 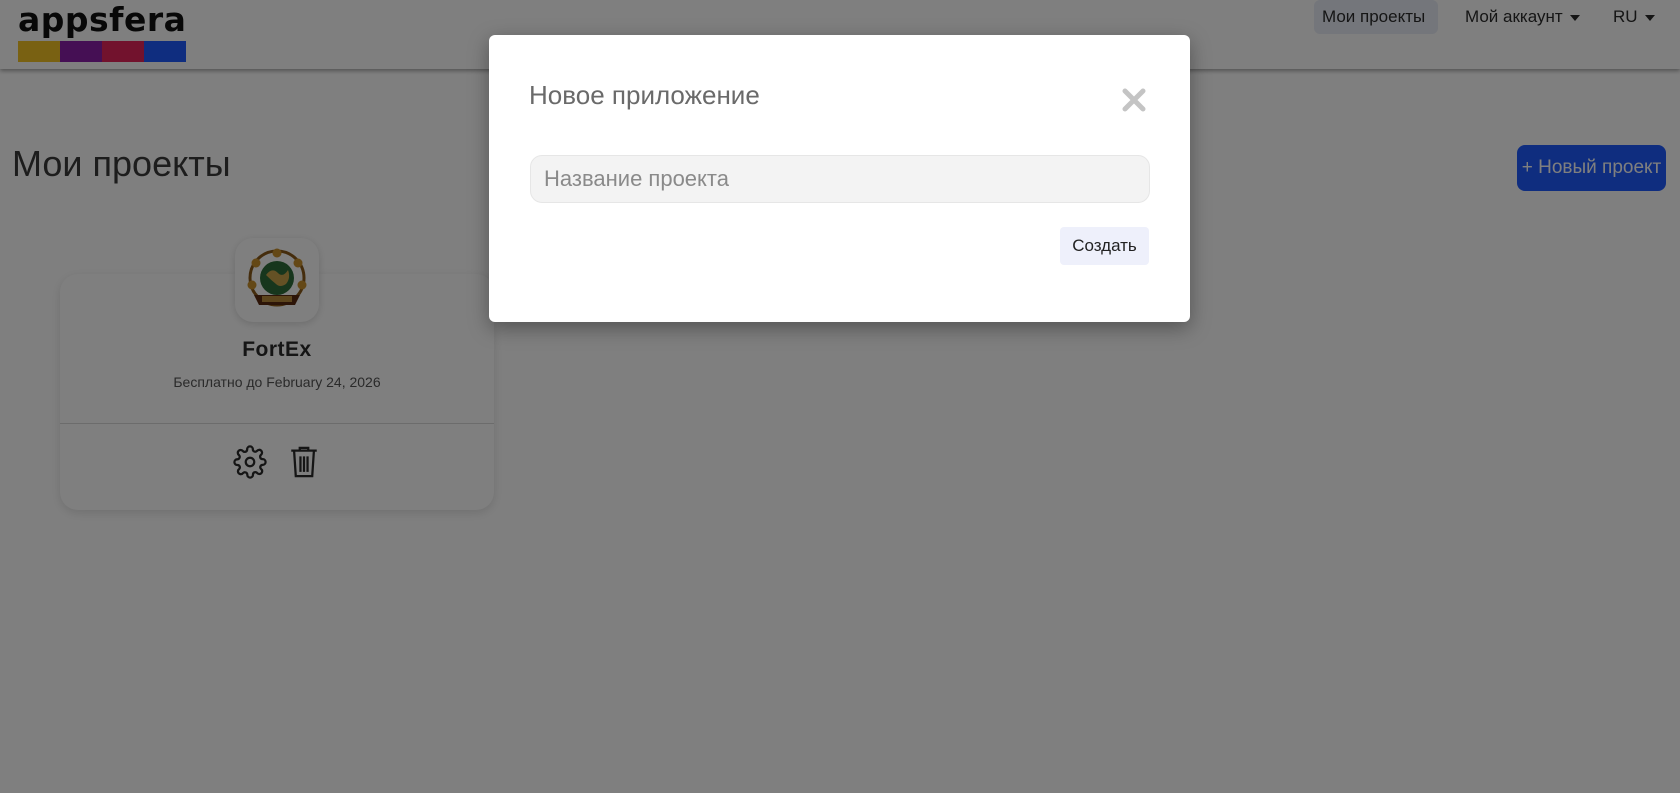 What do you see at coordinates (1134, 100) in the screenshot?
I see `close-icon` at bounding box center [1134, 100].